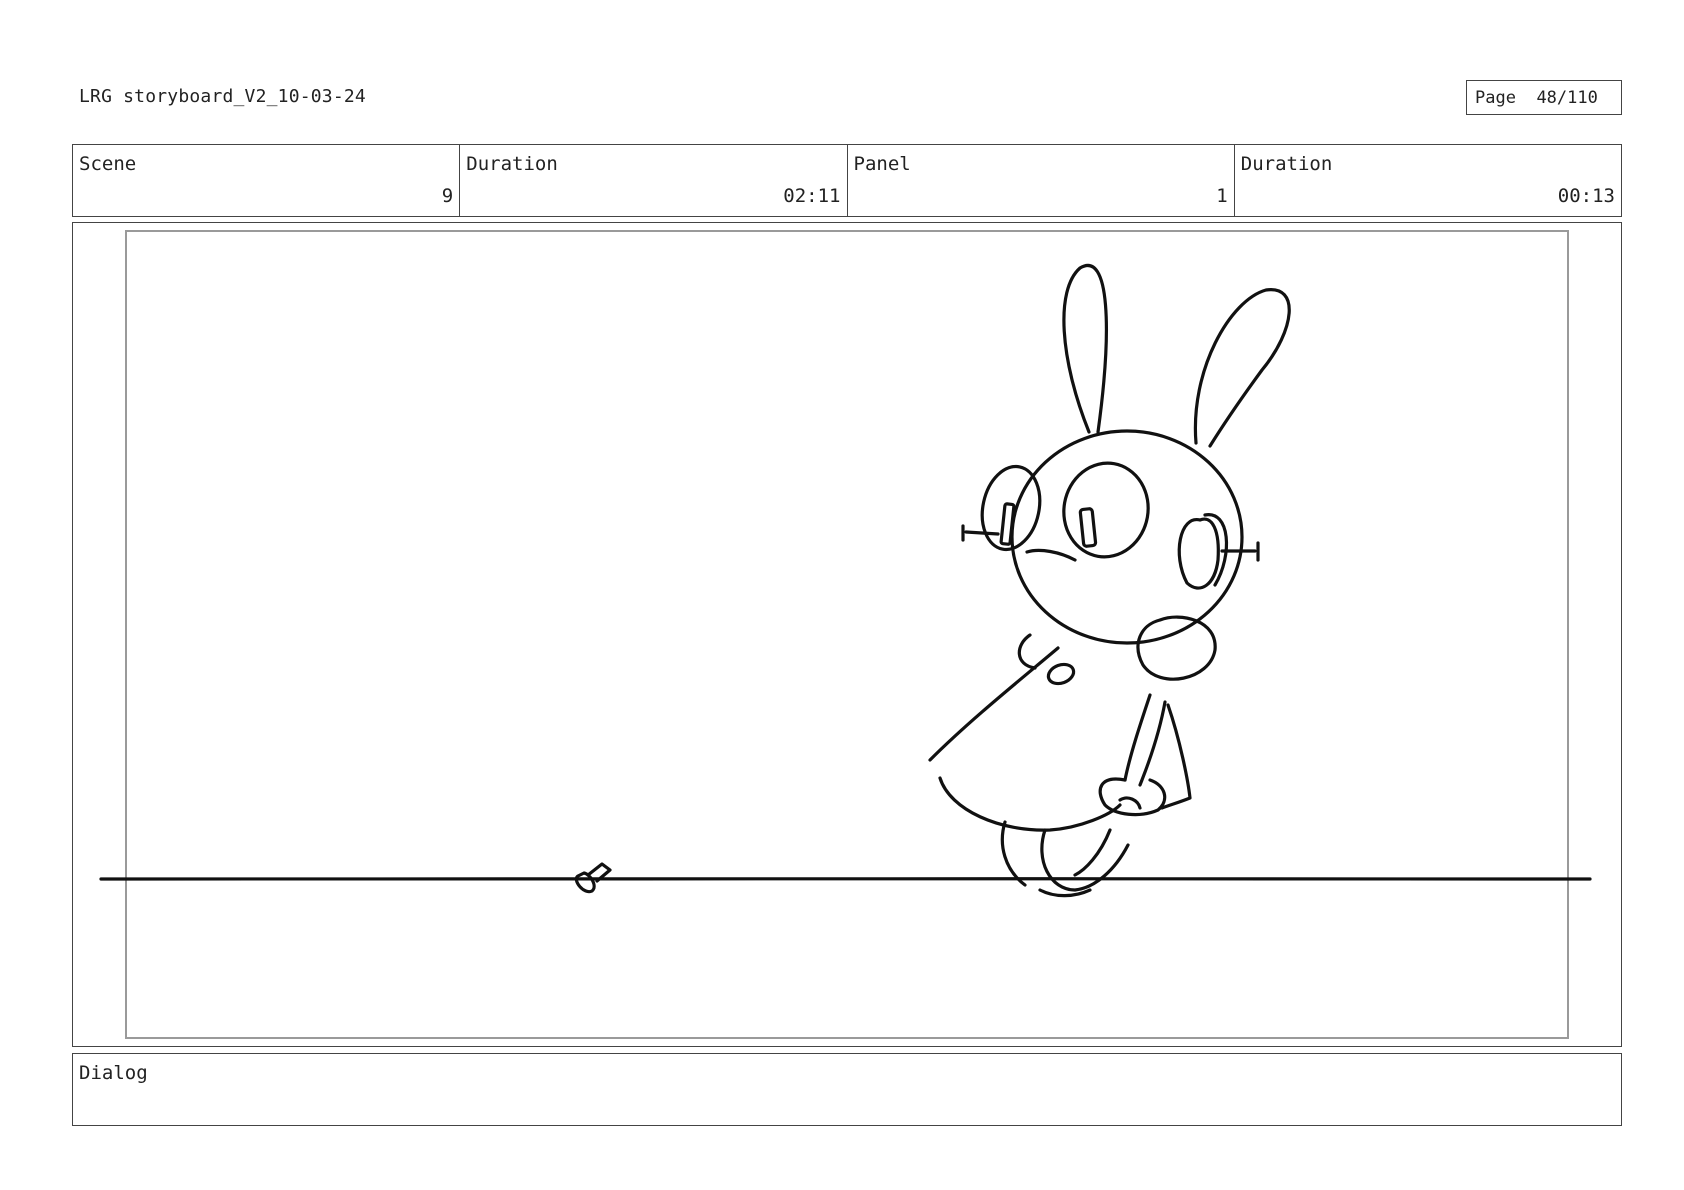 Image resolution: width=1684 pixels, height=1190 pixels. I want to click on panel-label: Panel, so click(882, 164).